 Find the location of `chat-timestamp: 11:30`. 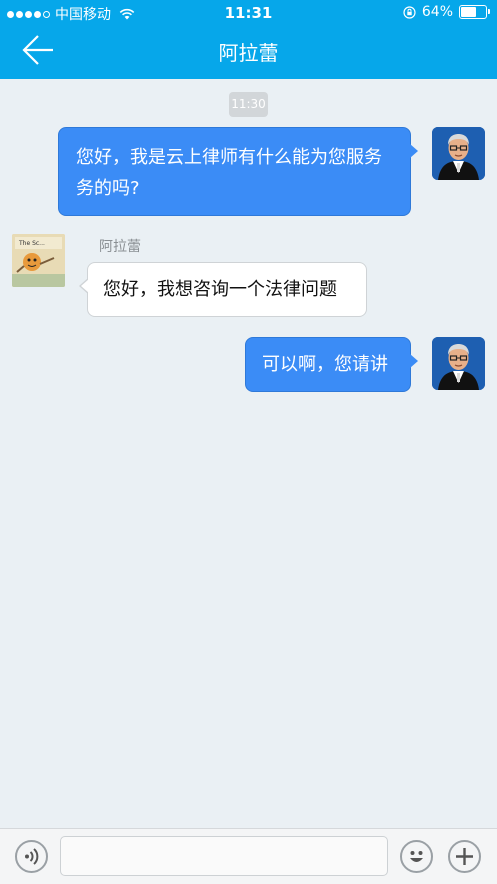

chat-timestamp: 11:30 is located at coordinates (248, 104).